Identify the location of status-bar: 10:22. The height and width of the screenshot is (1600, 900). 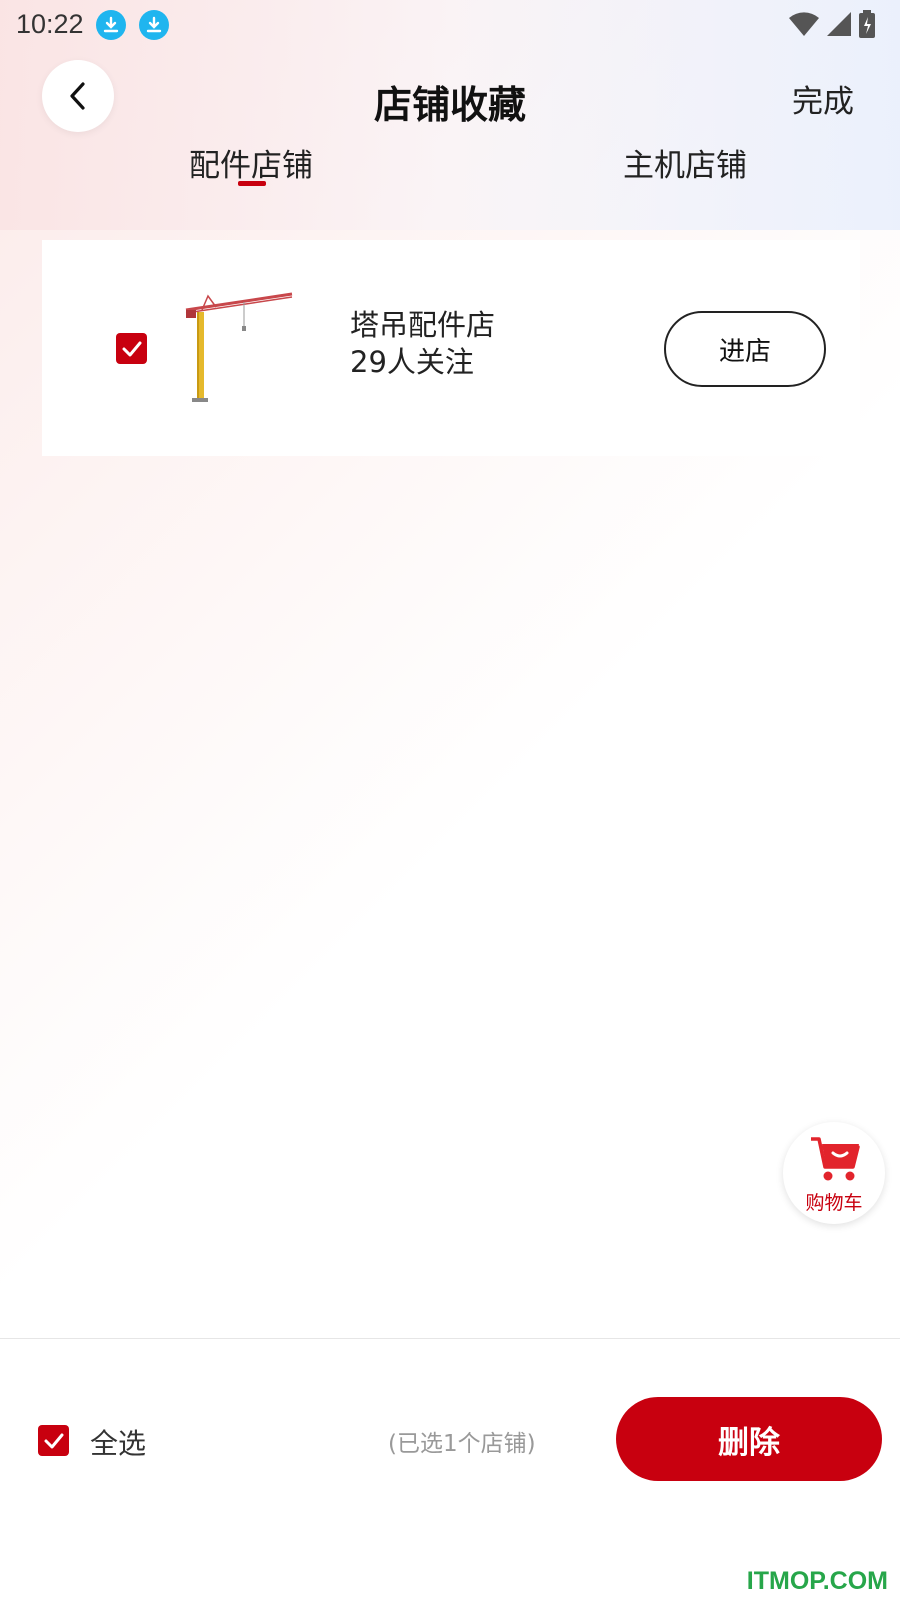
(450, 25).